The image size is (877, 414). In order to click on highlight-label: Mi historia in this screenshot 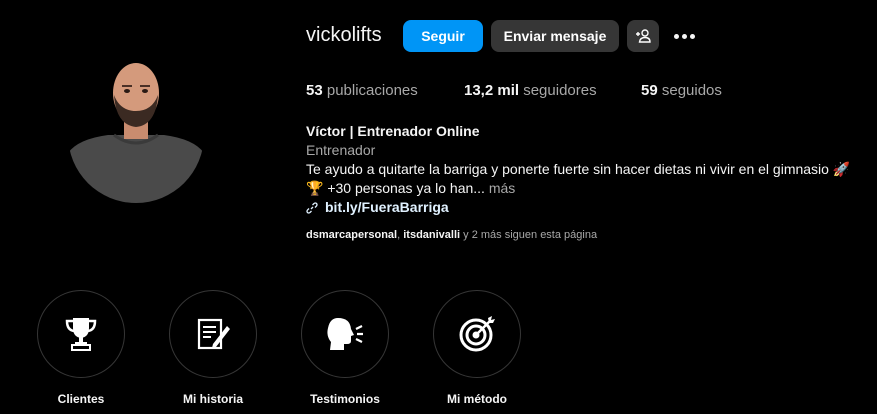, I will do `click(212, 399)`.